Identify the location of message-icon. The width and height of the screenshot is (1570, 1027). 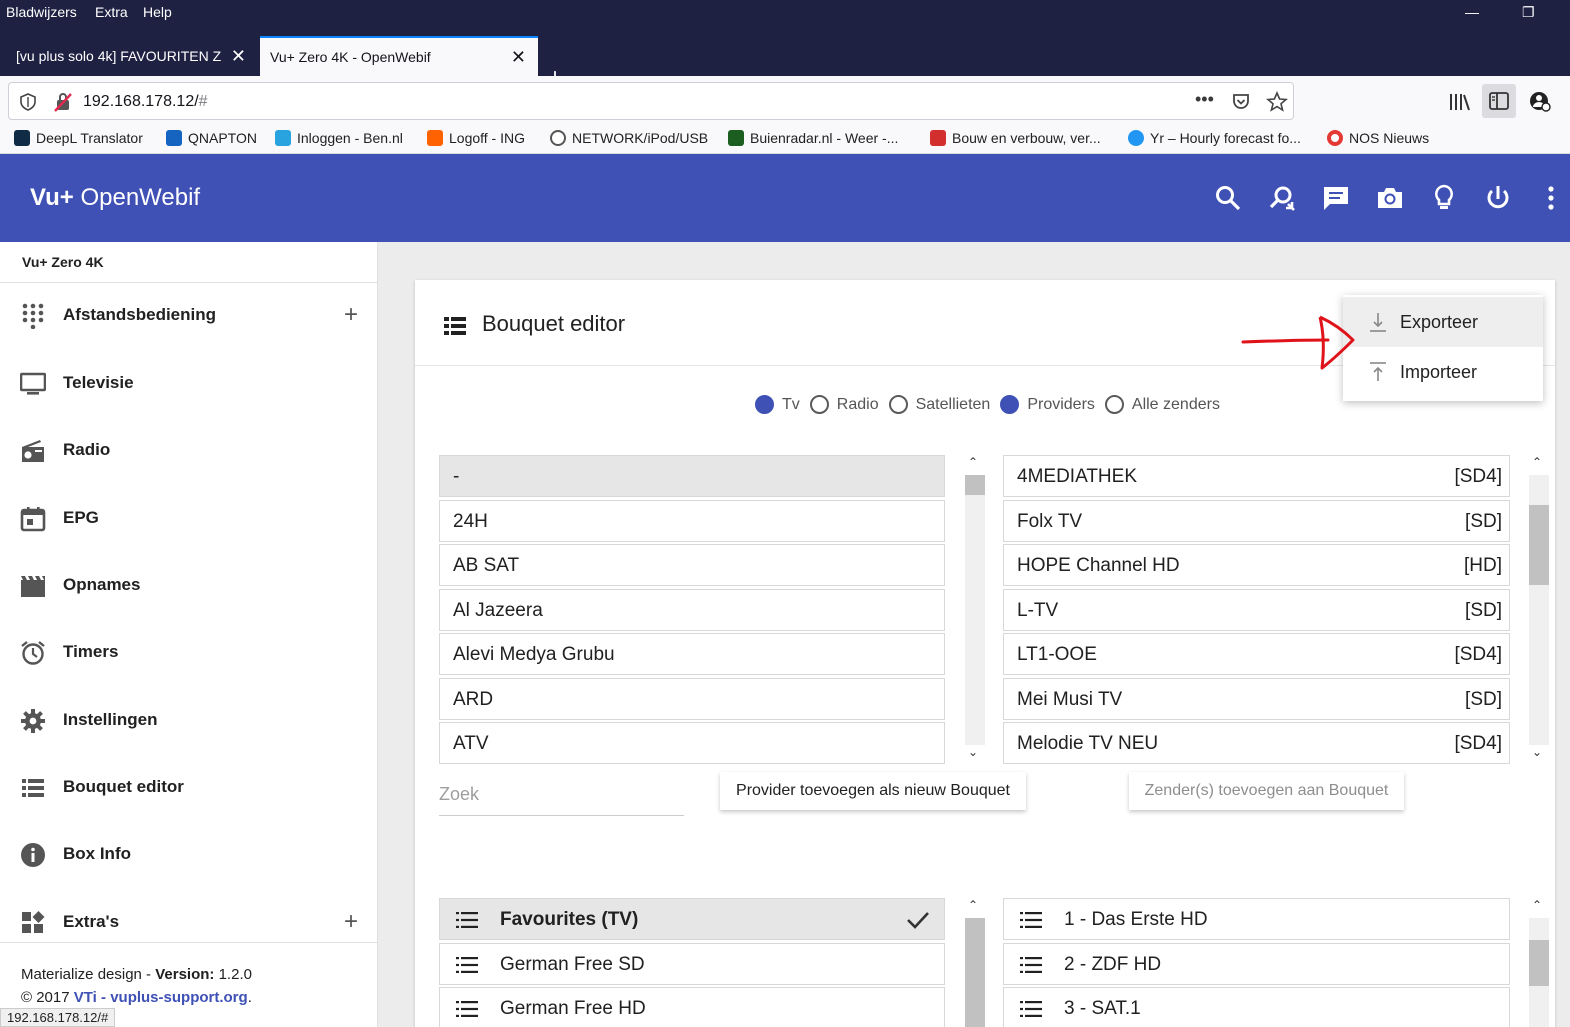
(1336, 198).